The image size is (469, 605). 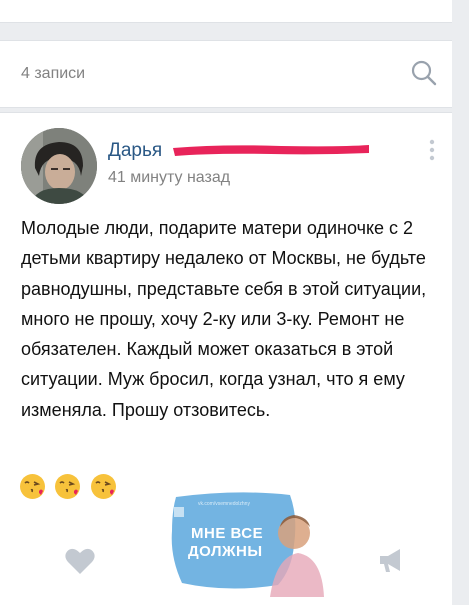 I want to click on watermark-logo: vk.com/vsemnedolzhny МНЕ ВСЕ ДОЛЖНЫ, so click(x=243, y=545).